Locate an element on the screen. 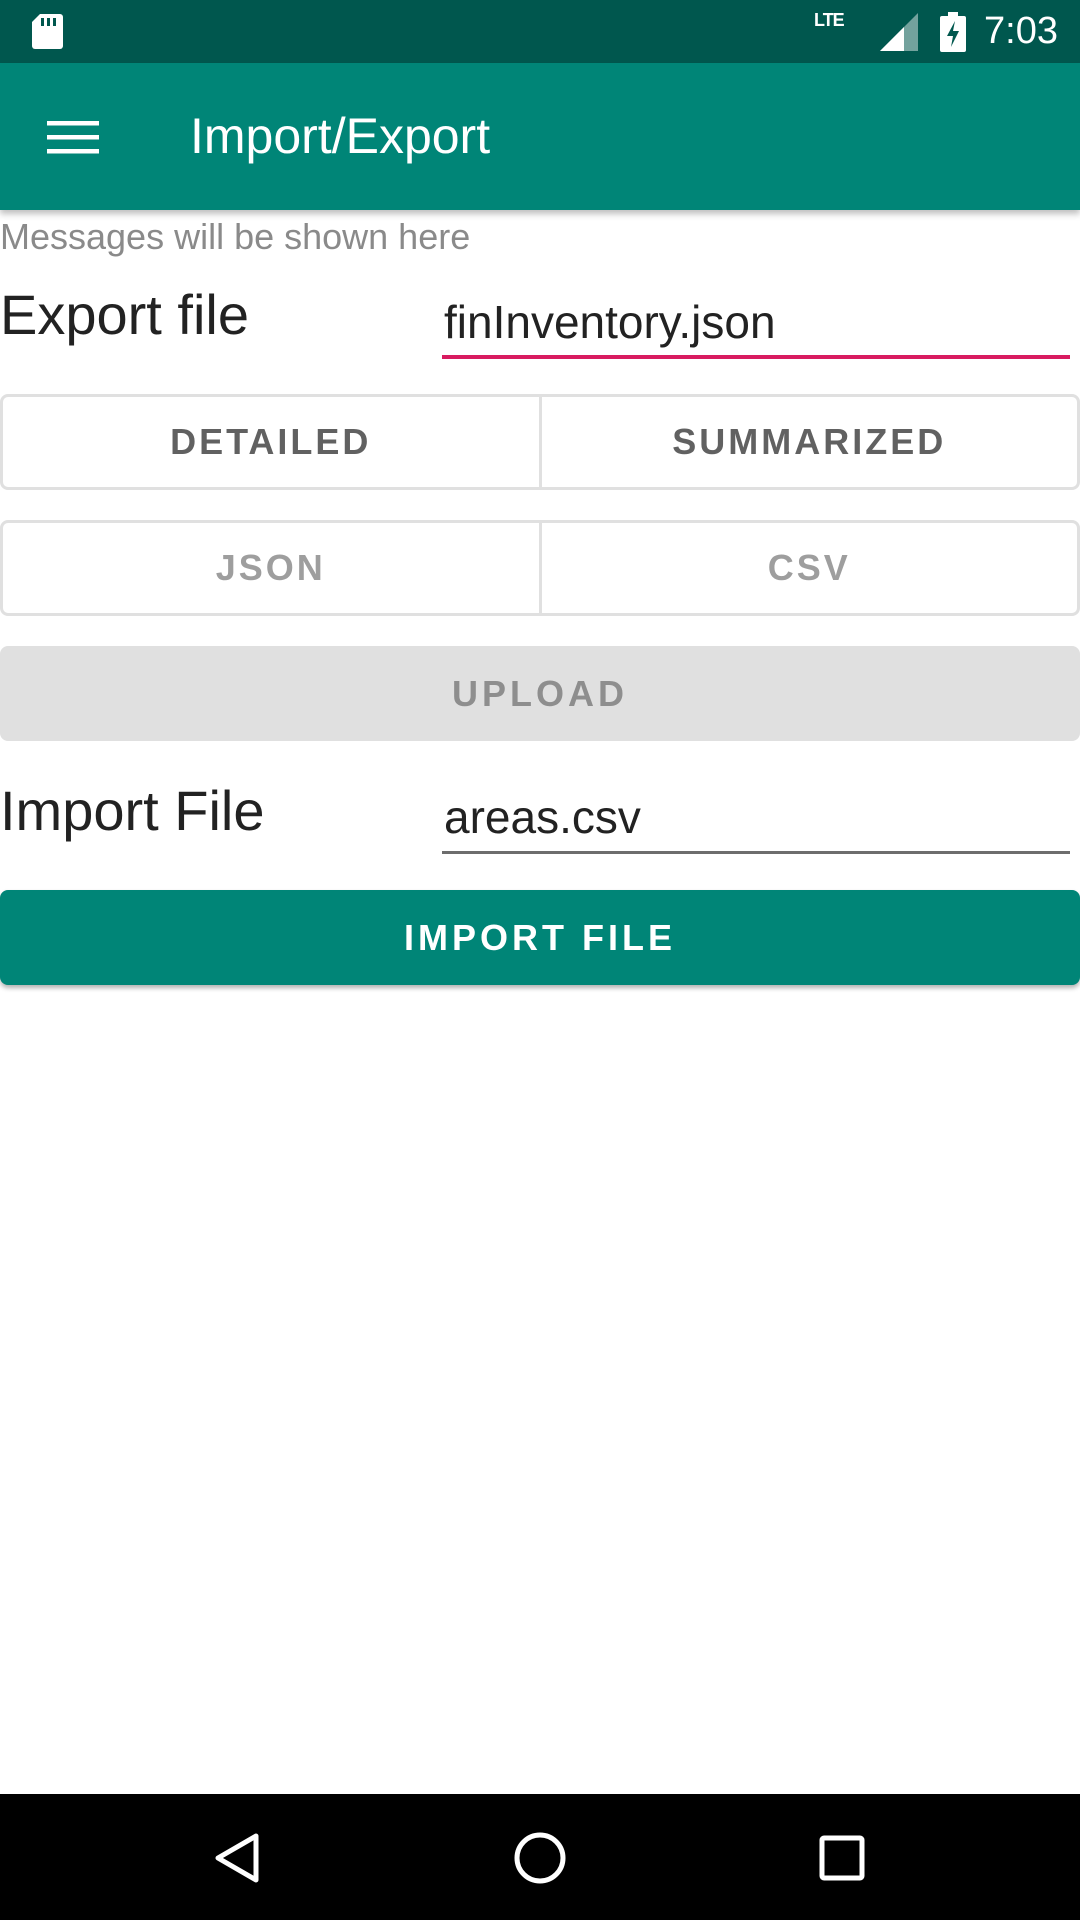 This screenshot has width=1080, height=1920. home-button is located at coordinates (540, 1858).